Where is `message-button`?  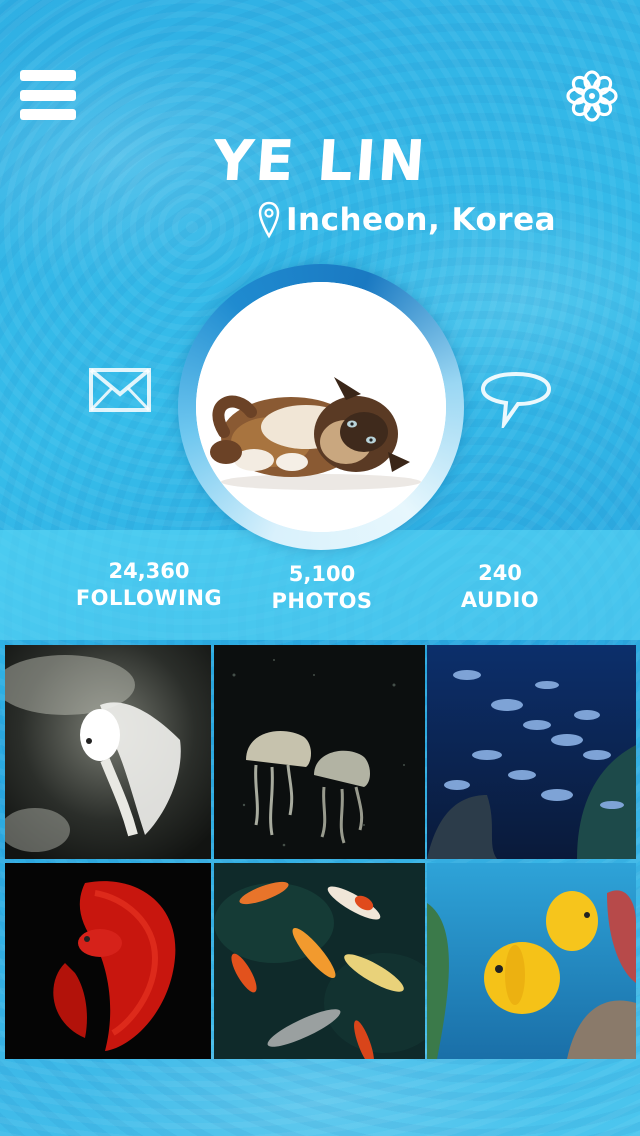
message-button is located at coordinates (120, 390).